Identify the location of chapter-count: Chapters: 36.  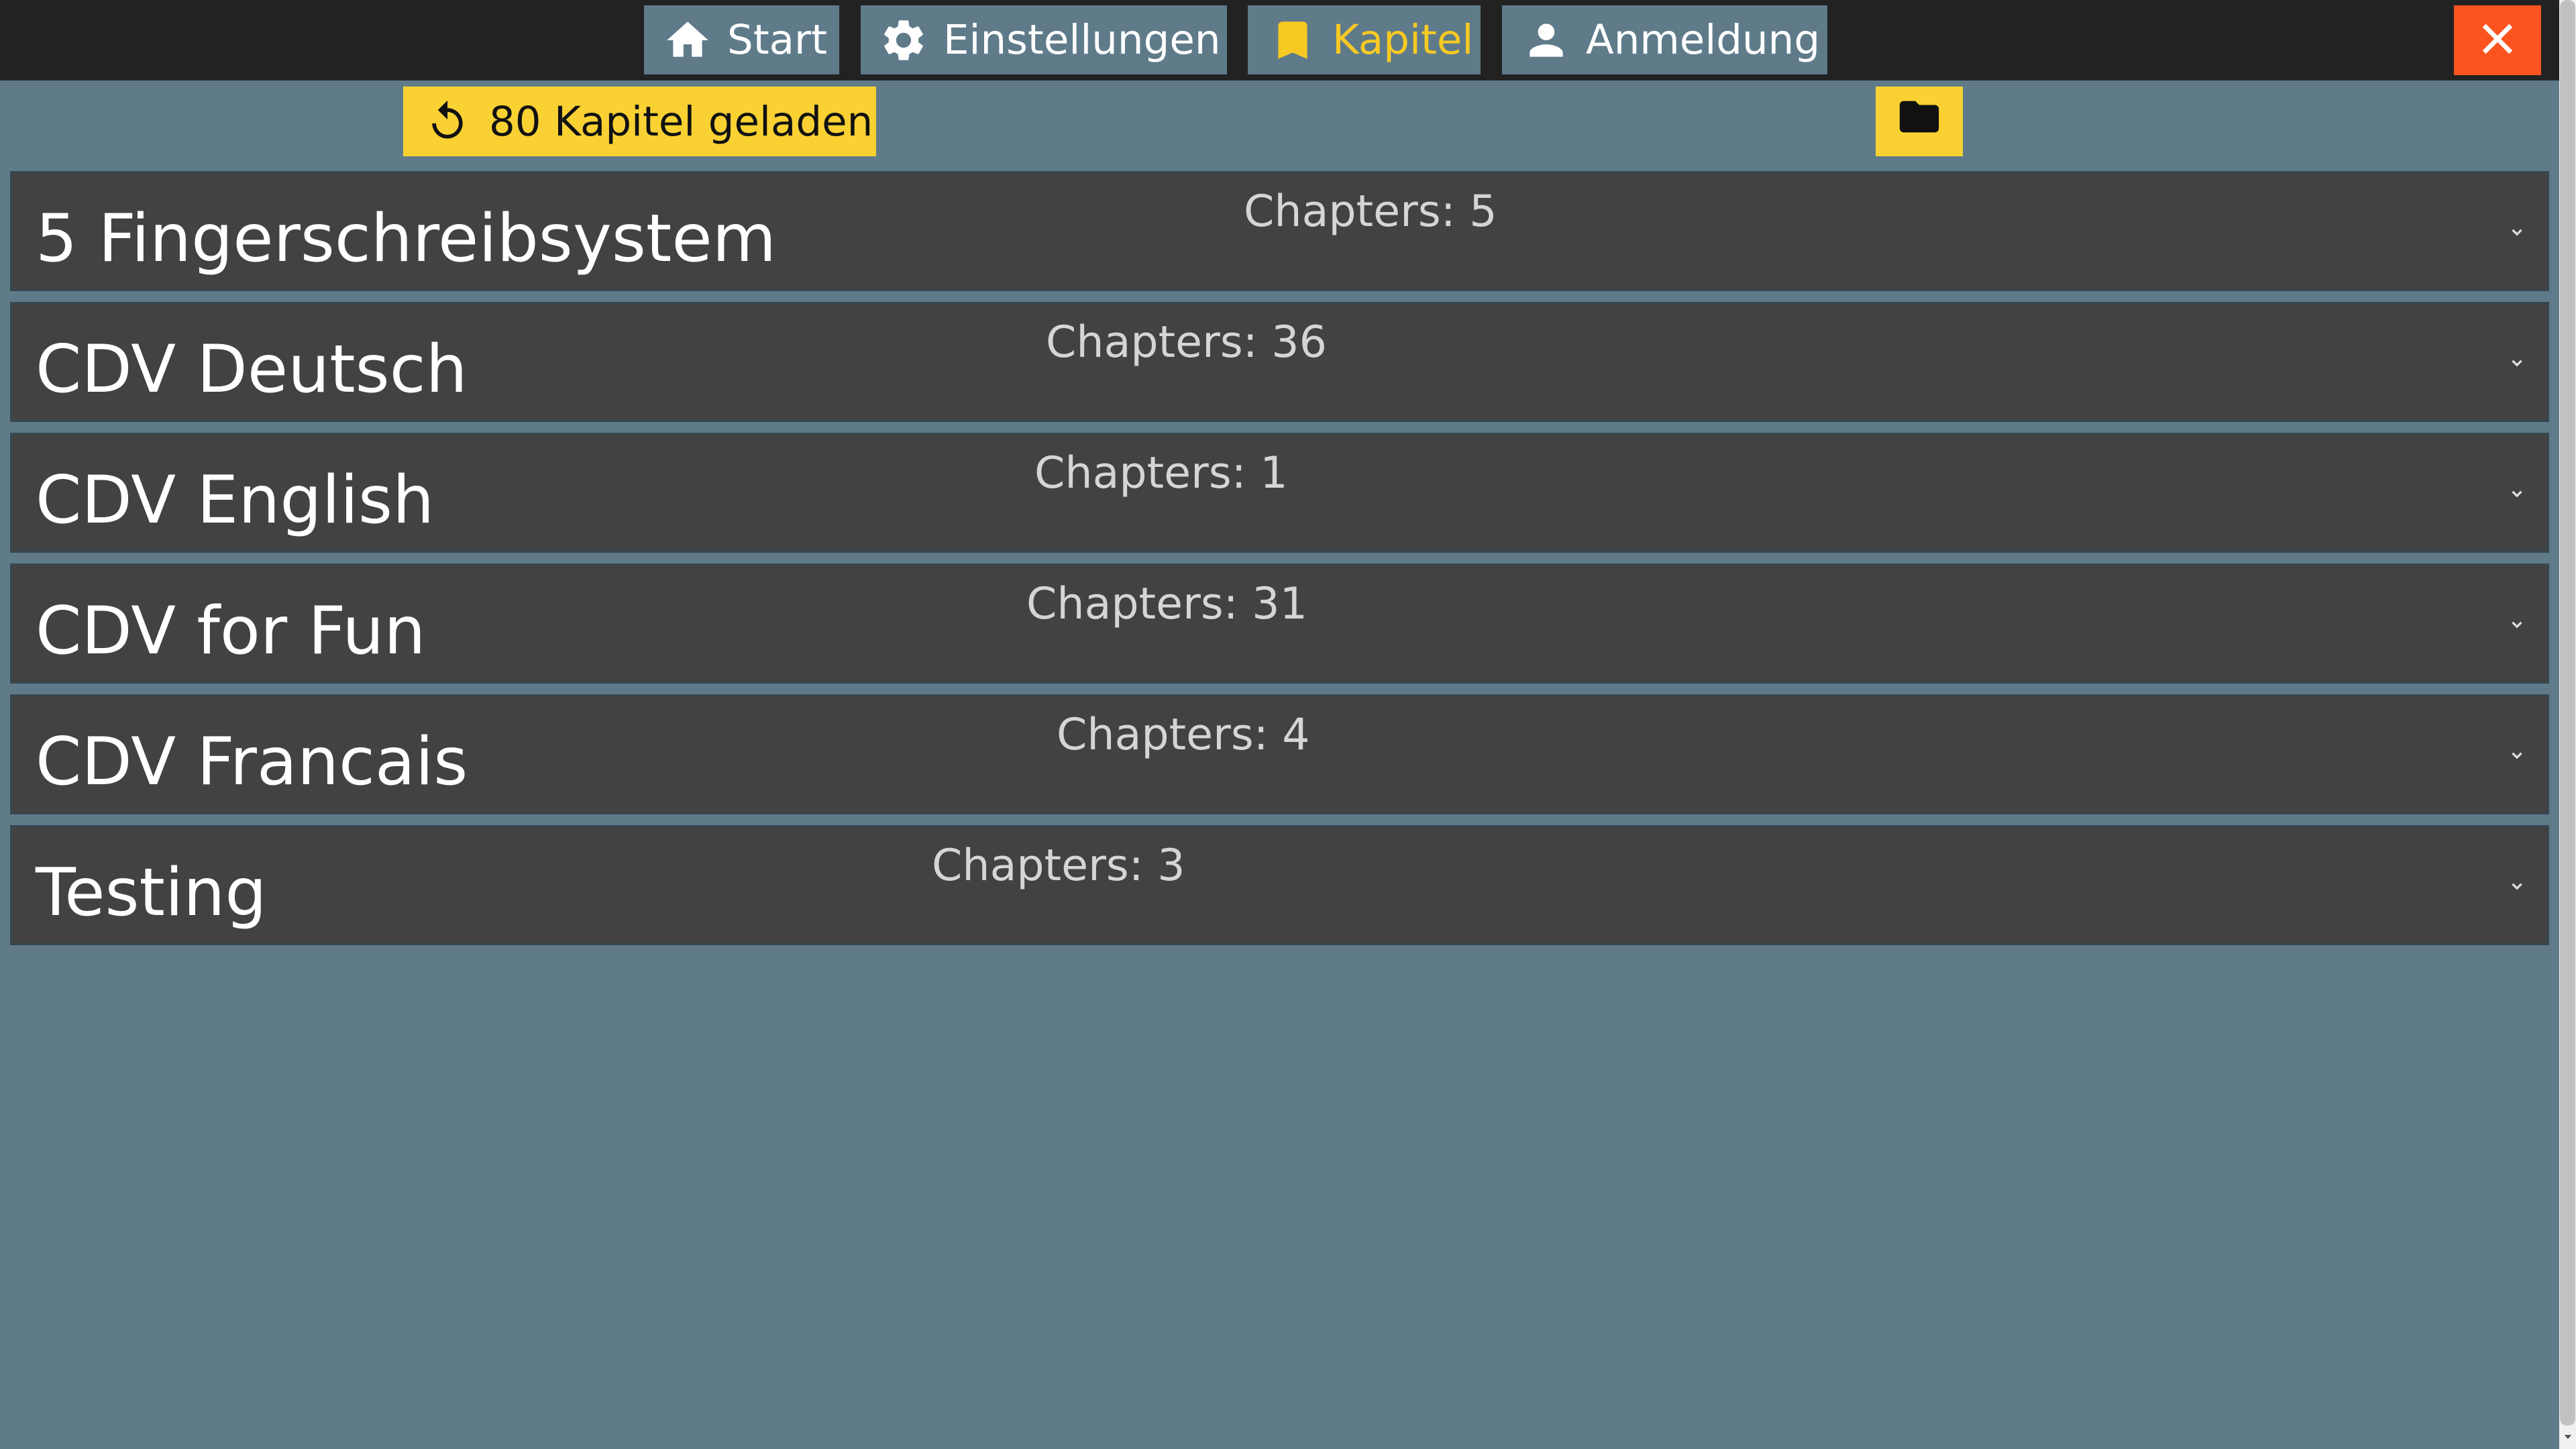
(1187, 342).